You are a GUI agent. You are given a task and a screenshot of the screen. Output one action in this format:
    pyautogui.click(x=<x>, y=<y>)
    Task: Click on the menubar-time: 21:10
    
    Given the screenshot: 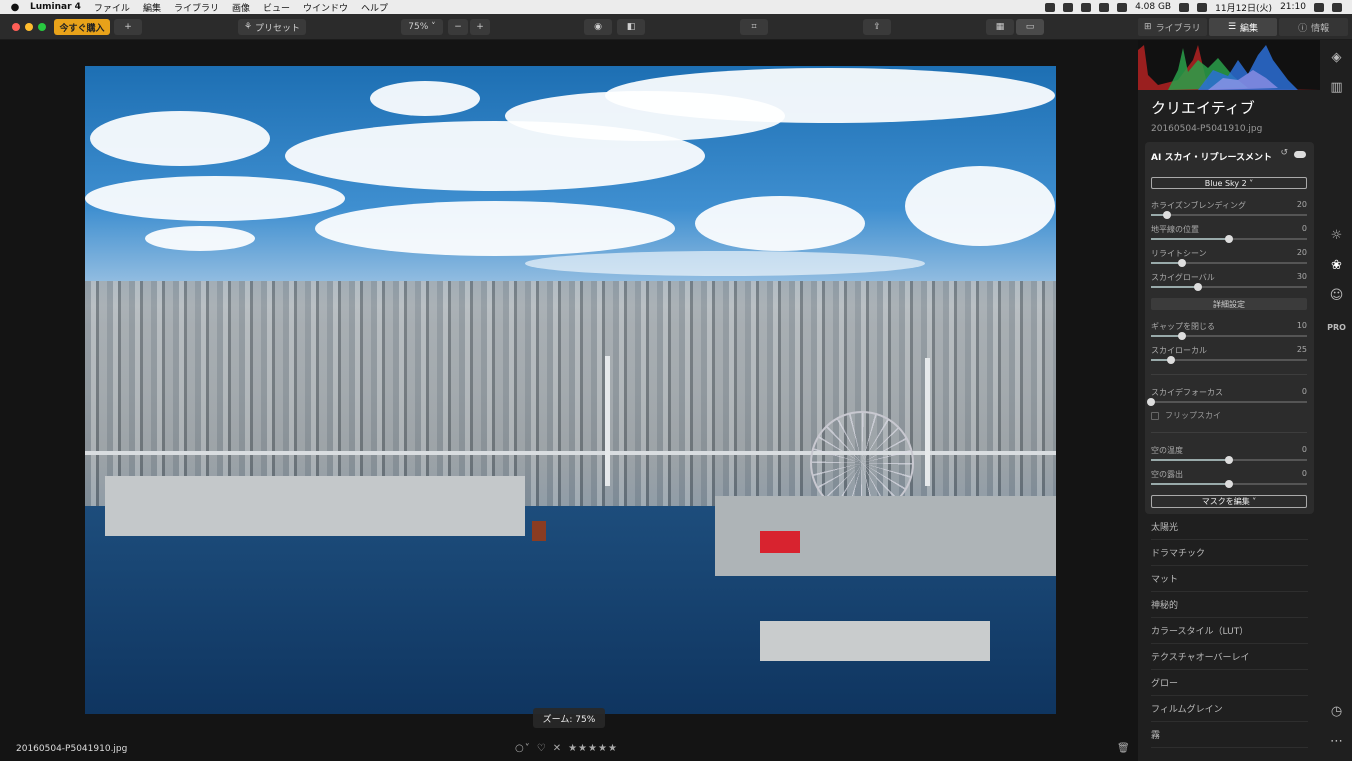 What is the action you would take?
    pyautogui.click(x=1293, y=7)
    